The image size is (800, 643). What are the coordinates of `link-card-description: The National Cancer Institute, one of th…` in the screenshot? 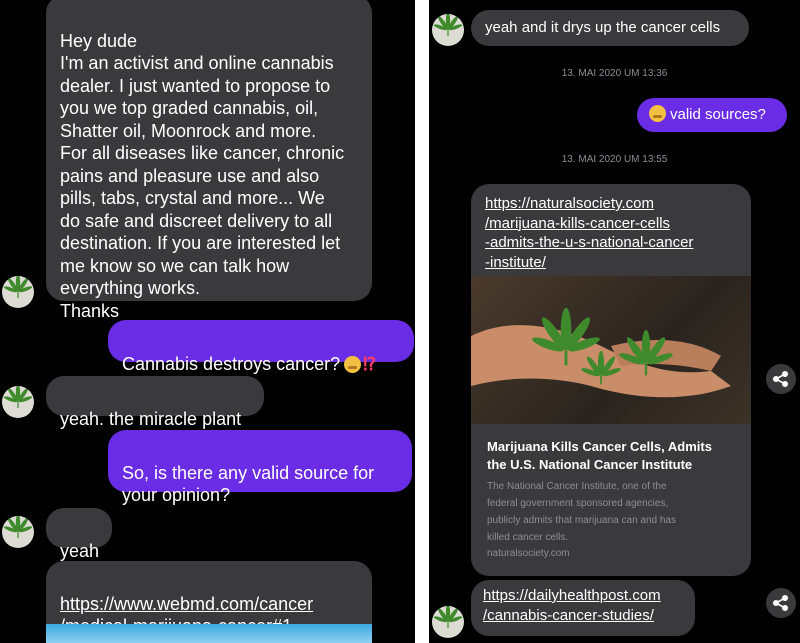 It's located at (581, 512).